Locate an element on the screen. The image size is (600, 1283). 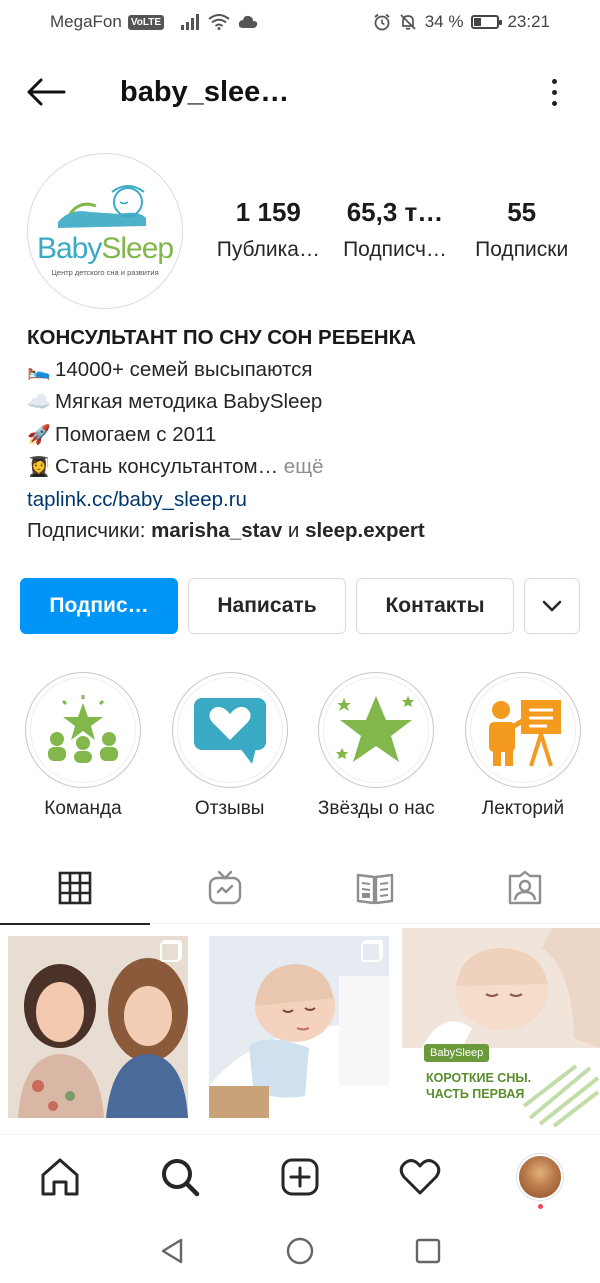
square-recents-icon is located at coordinates (428, 1250).